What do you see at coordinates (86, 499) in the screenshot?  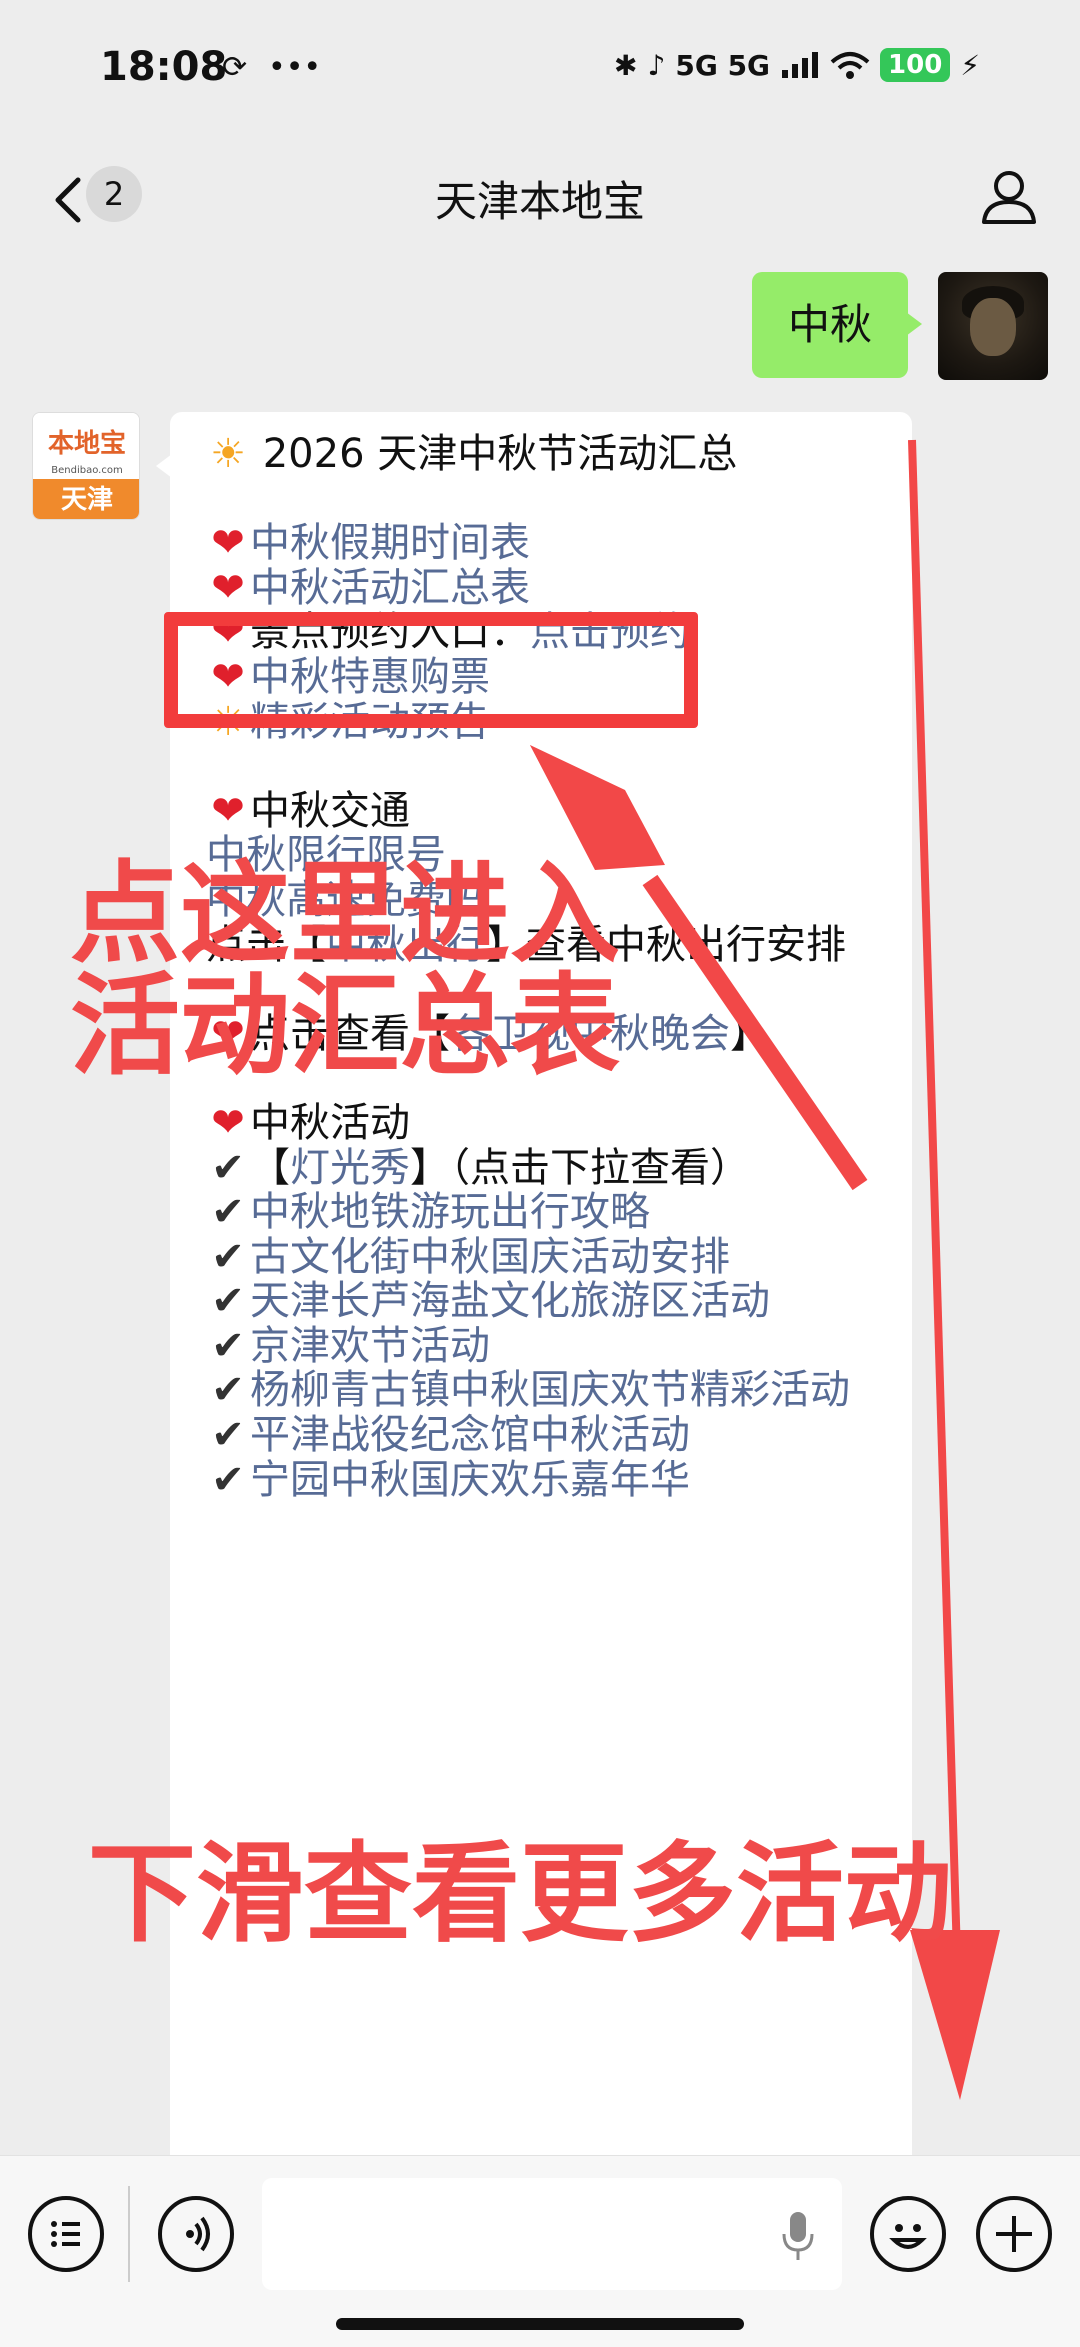 I see `avatar-city-text: 天津` at bounding box center [86, 499].